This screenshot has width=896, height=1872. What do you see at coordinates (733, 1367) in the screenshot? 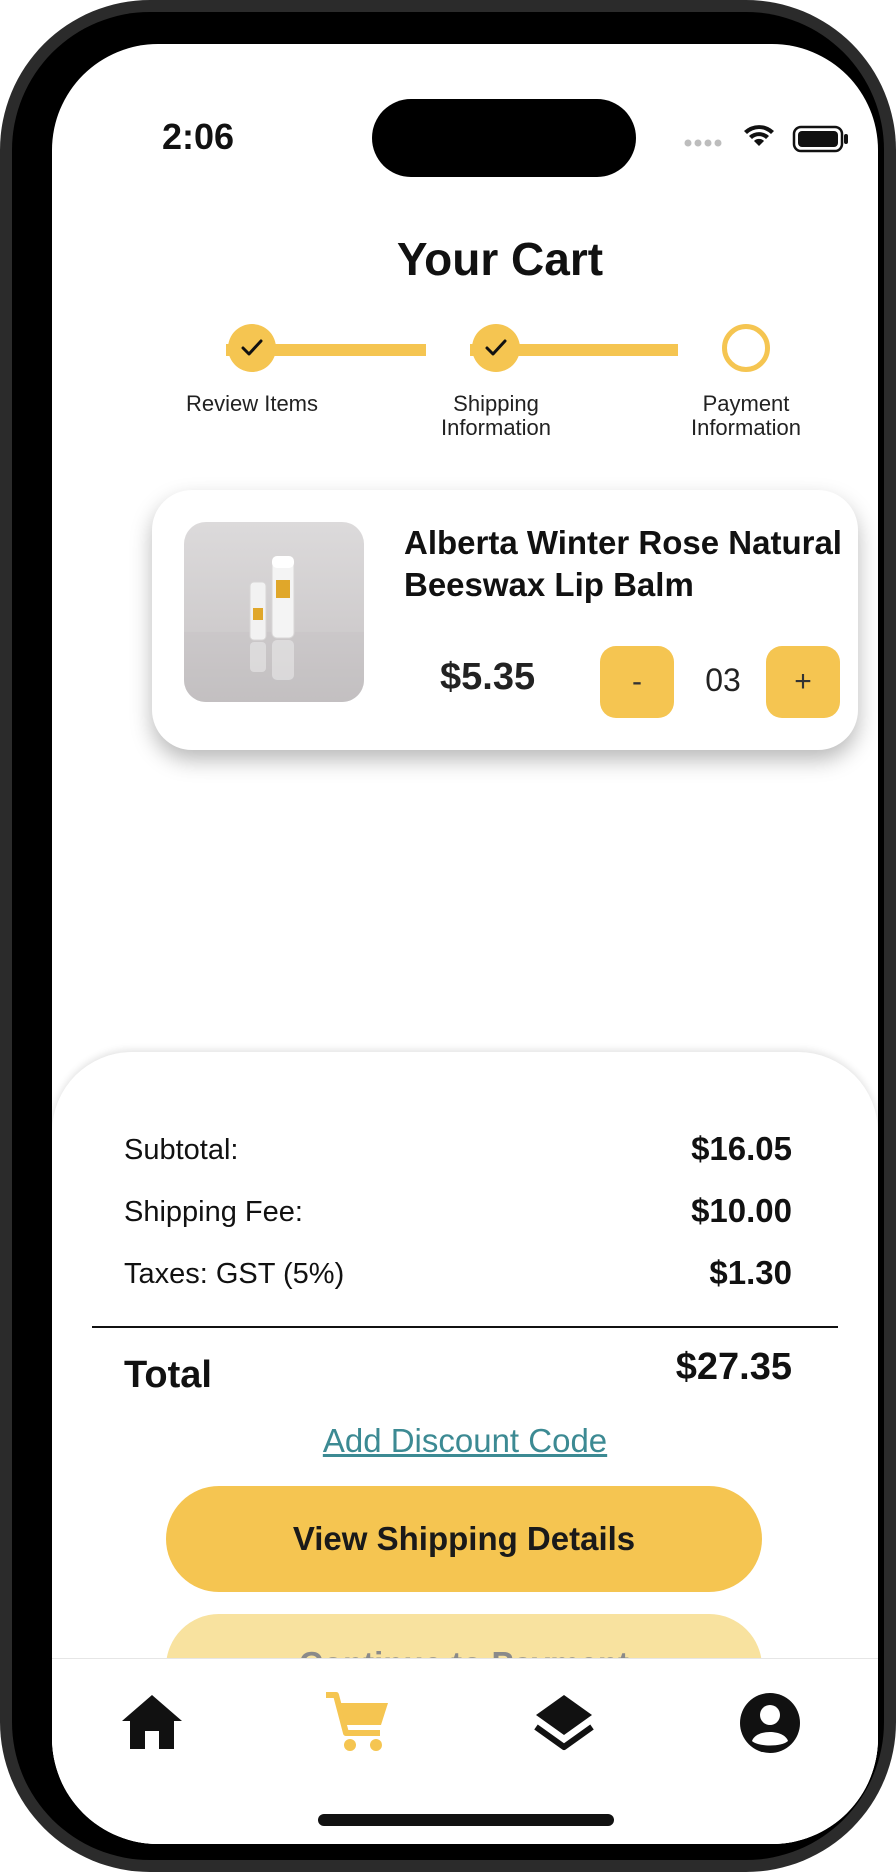
I see `total-value: $27.35` at bounding box center [733, 1367].